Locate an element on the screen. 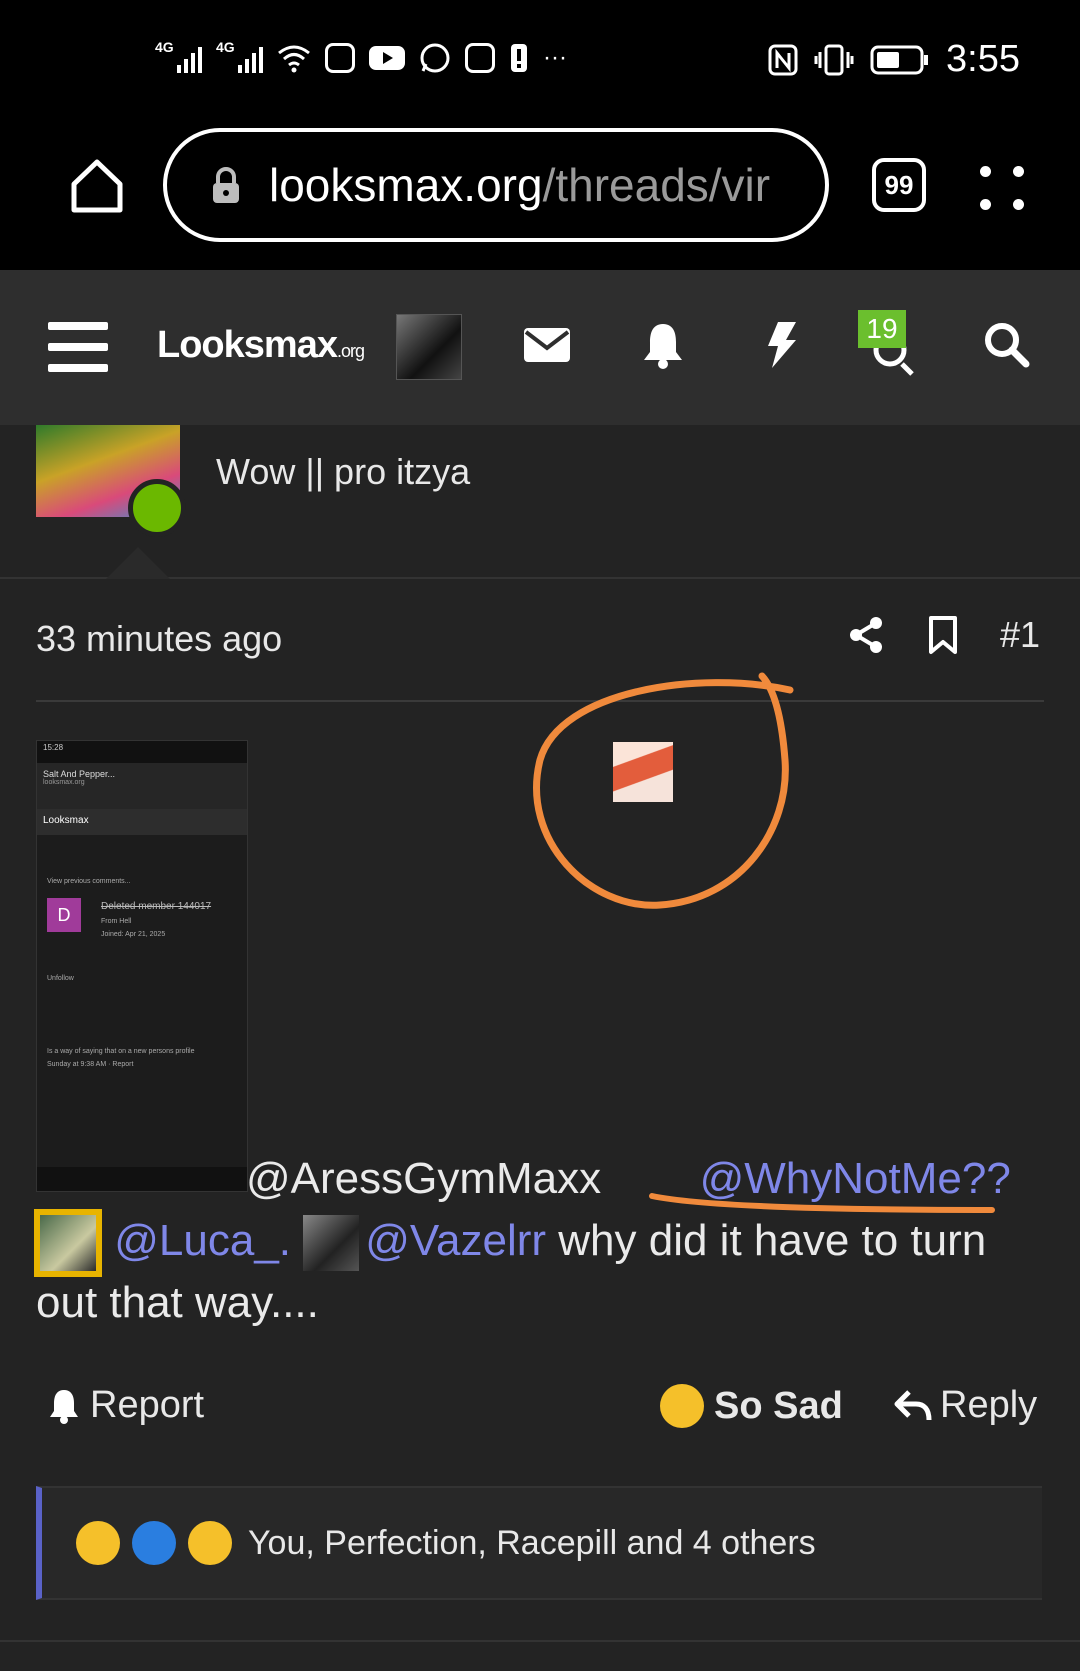 This screenshot has height=1671, width=1080. reactions-summary: You, Perfection, Racepill and 4 others is located at coordinates (532, 1543).